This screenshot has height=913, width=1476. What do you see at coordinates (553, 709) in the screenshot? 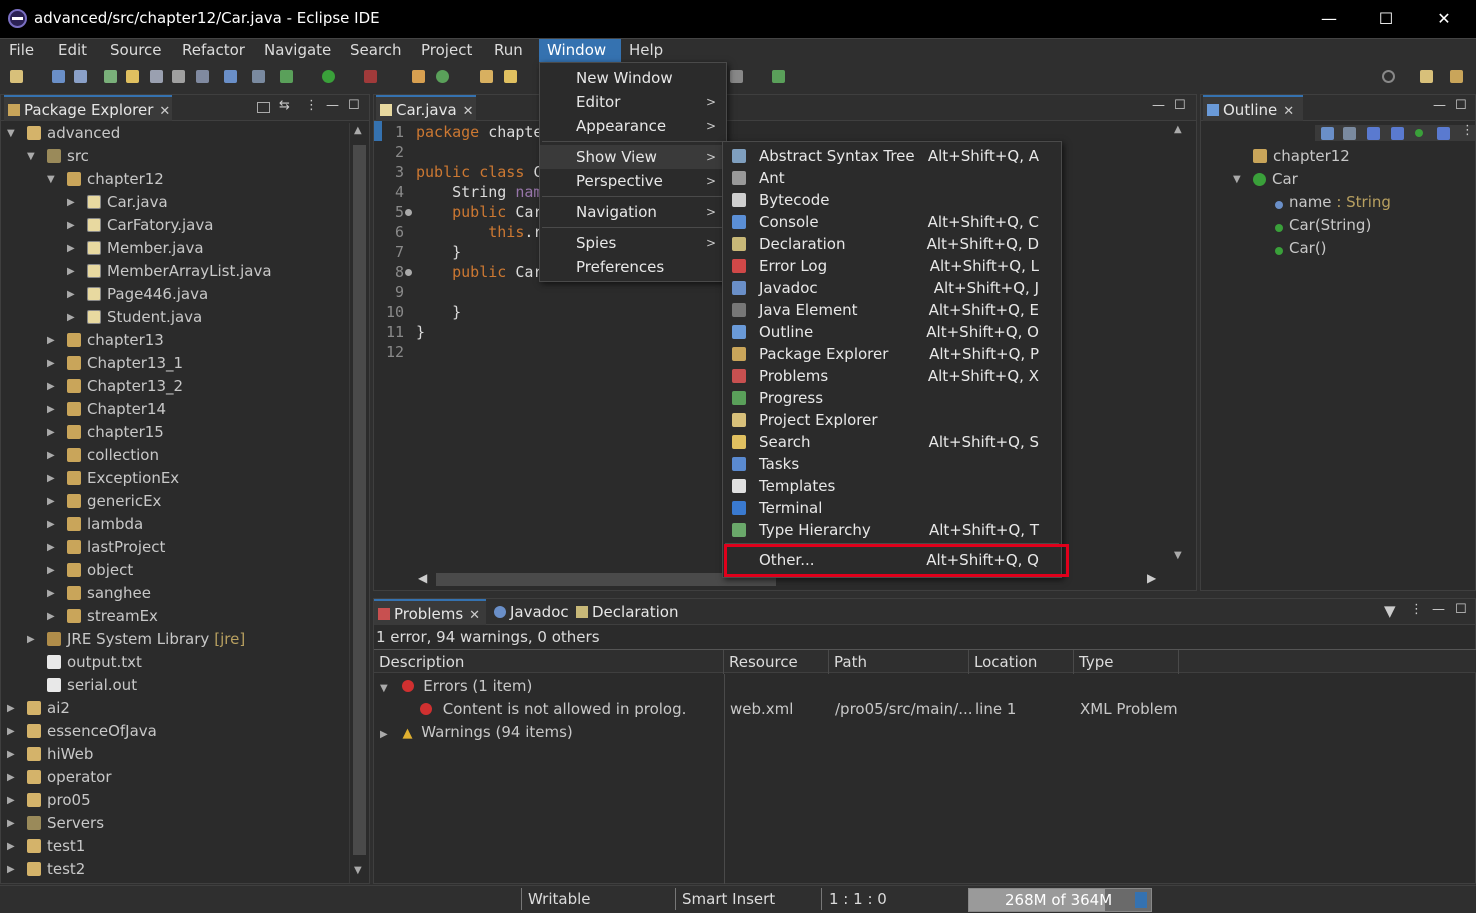
I see `table-row: Content is not allowed in prolog.` at bounding box center [553, 709].